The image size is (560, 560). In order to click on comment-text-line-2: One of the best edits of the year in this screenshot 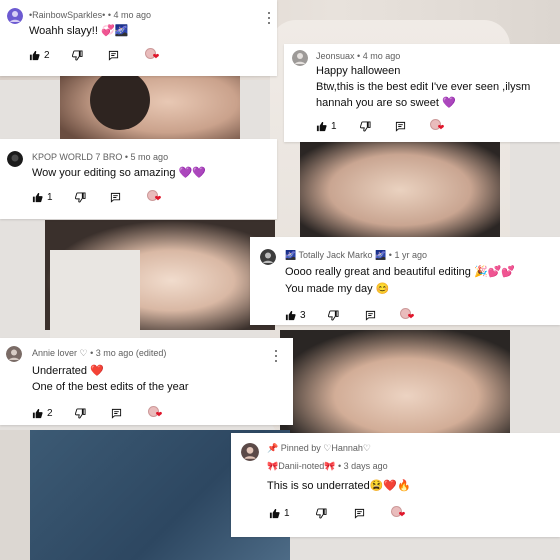, I will do `click(110, 387)`.